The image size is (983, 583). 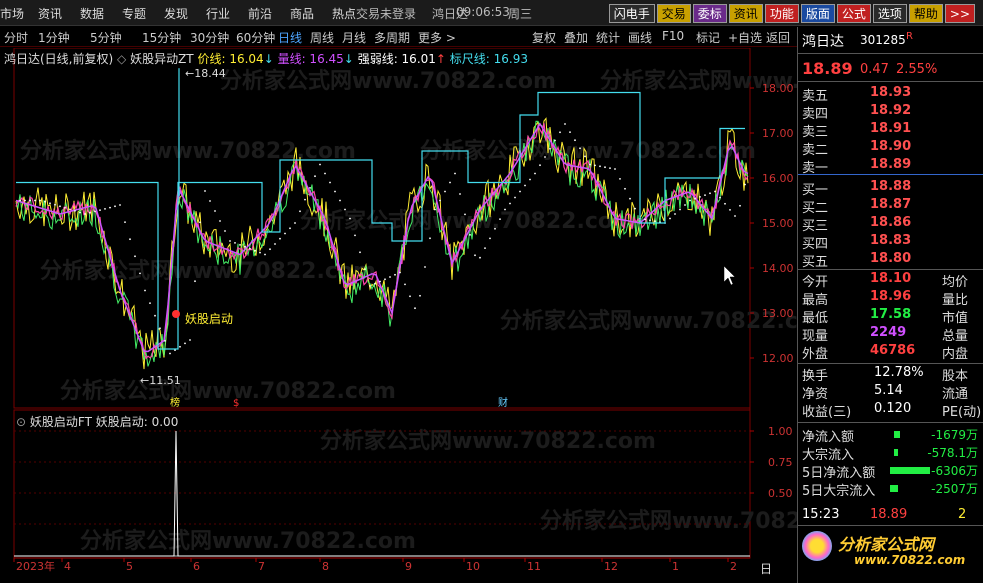 What do you see at coordinates (889, 13) in the screenshot?
I see `toolbar-button: 选项` at bounding box center [889, 13].